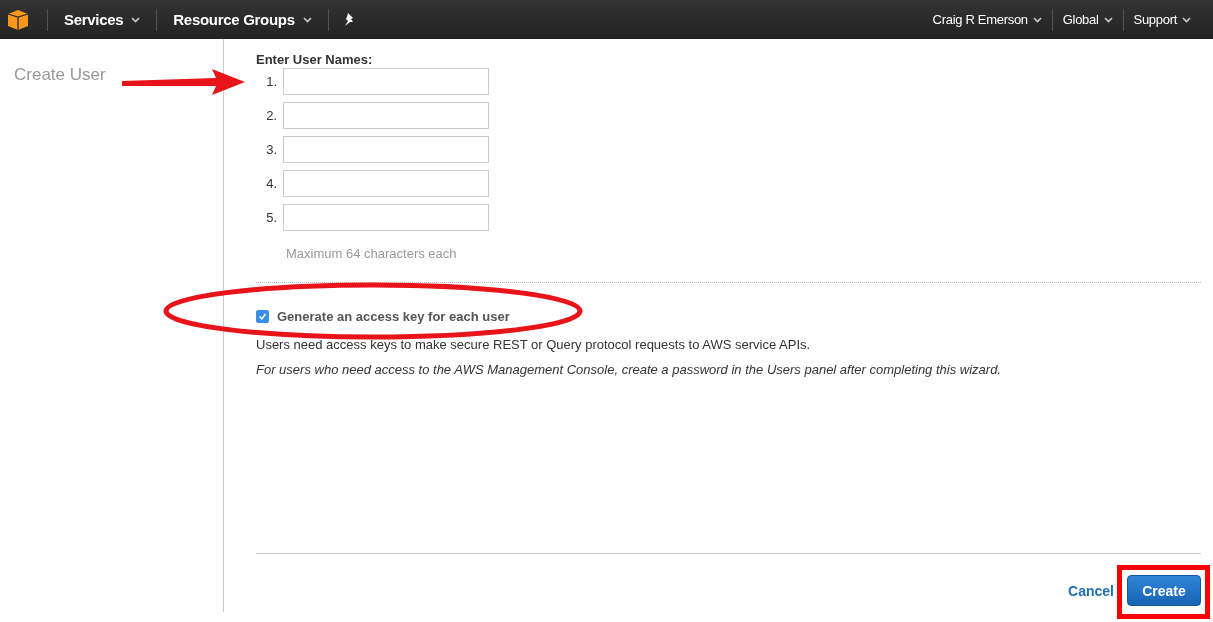 The image size is (1213, 622). I want to click on nav-menu: Craig R Emerson, so click(987, 19).